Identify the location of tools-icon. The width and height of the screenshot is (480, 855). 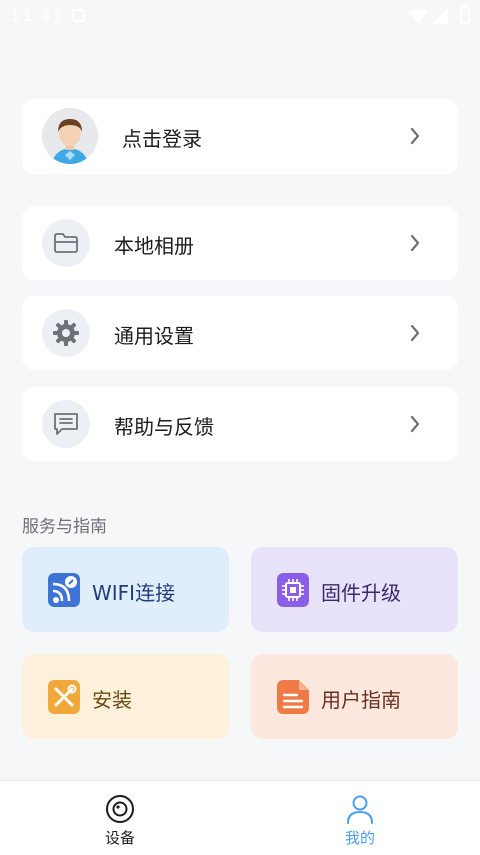
(64, 697).